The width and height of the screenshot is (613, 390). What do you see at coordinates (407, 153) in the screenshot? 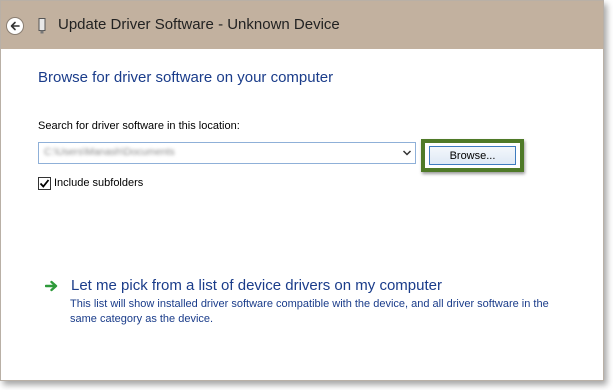
I see `chevron-down-icon` at bounding box center [407, 153].